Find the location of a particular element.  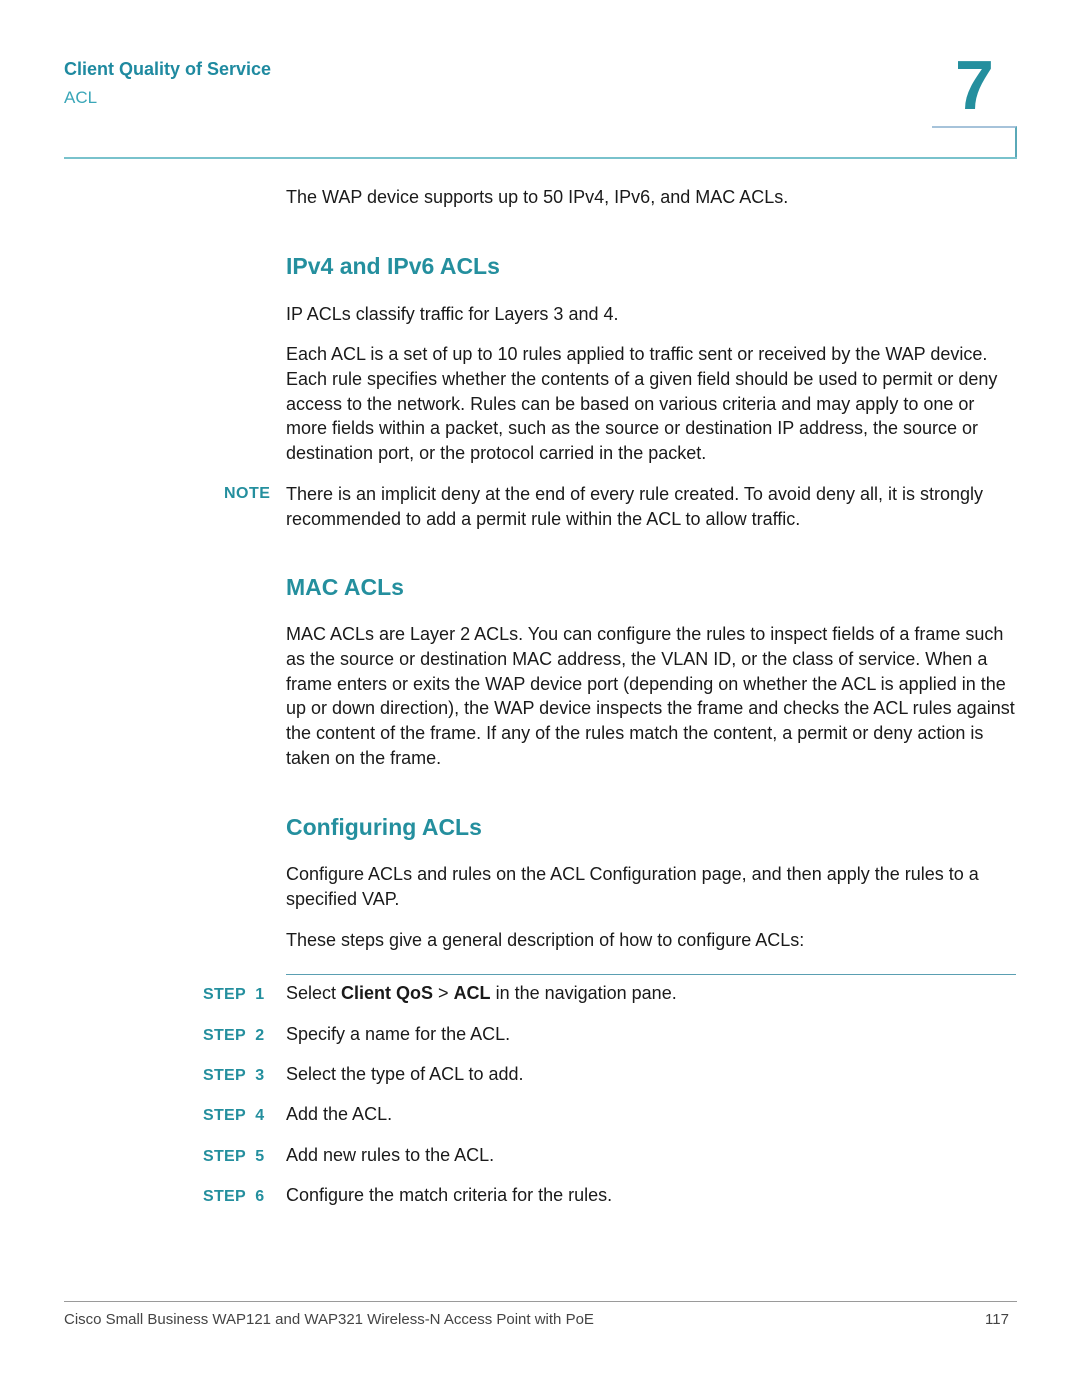

note-label: NOTE is located at coordinates (247, 493).